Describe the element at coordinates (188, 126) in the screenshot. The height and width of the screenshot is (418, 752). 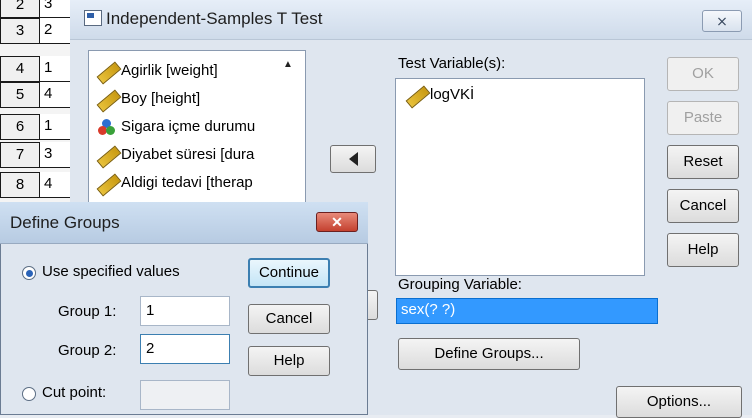
I see `variable-label: Sigara içme durumu` at that location.